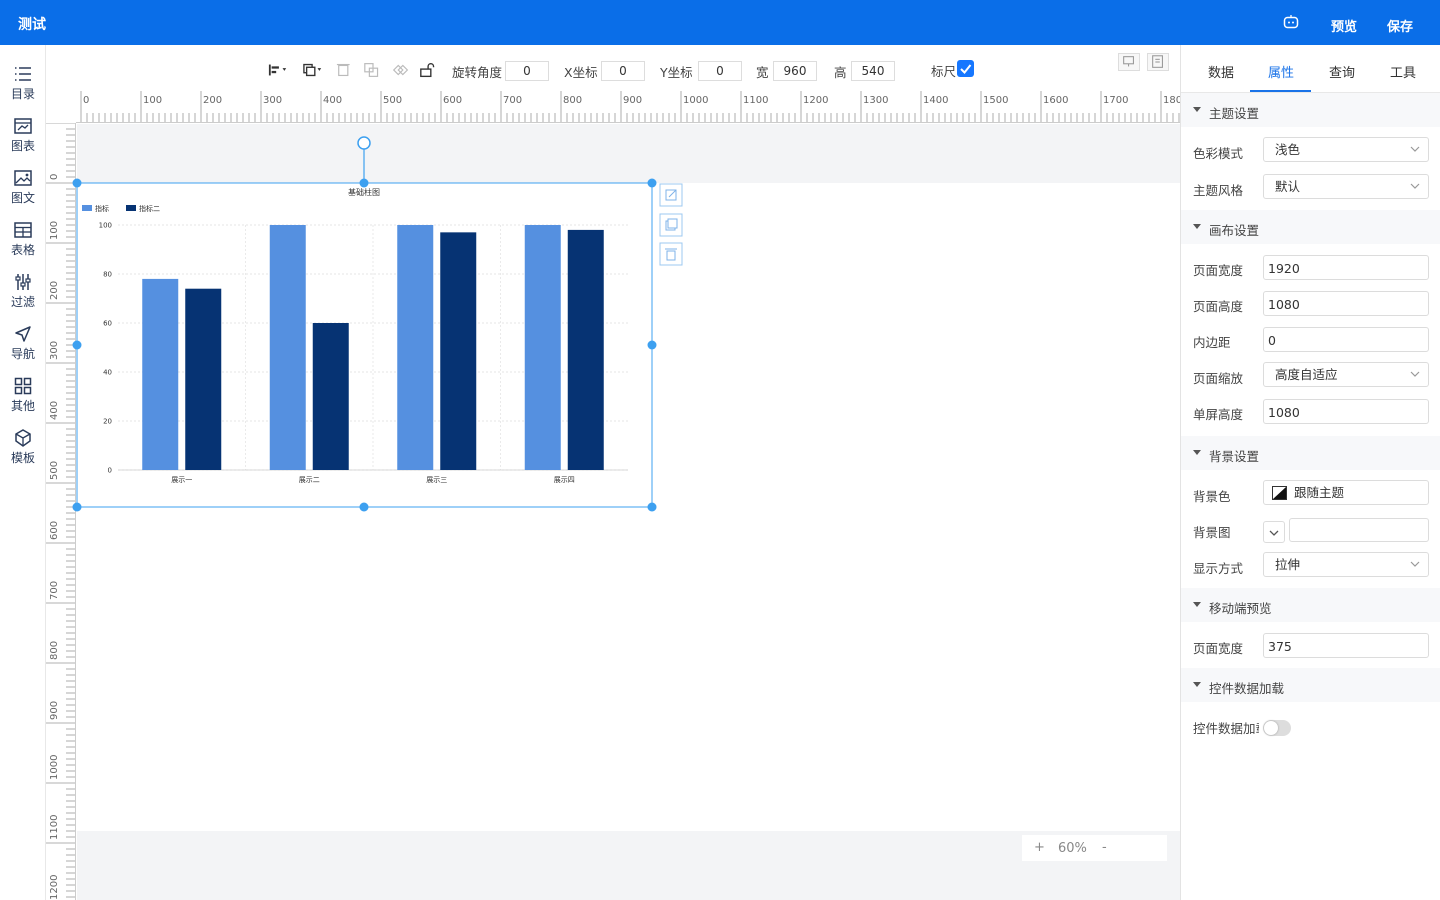  Describe the element at coordinates (54, 350) in the screenshot. I see `ruler-label: 300` at that location.